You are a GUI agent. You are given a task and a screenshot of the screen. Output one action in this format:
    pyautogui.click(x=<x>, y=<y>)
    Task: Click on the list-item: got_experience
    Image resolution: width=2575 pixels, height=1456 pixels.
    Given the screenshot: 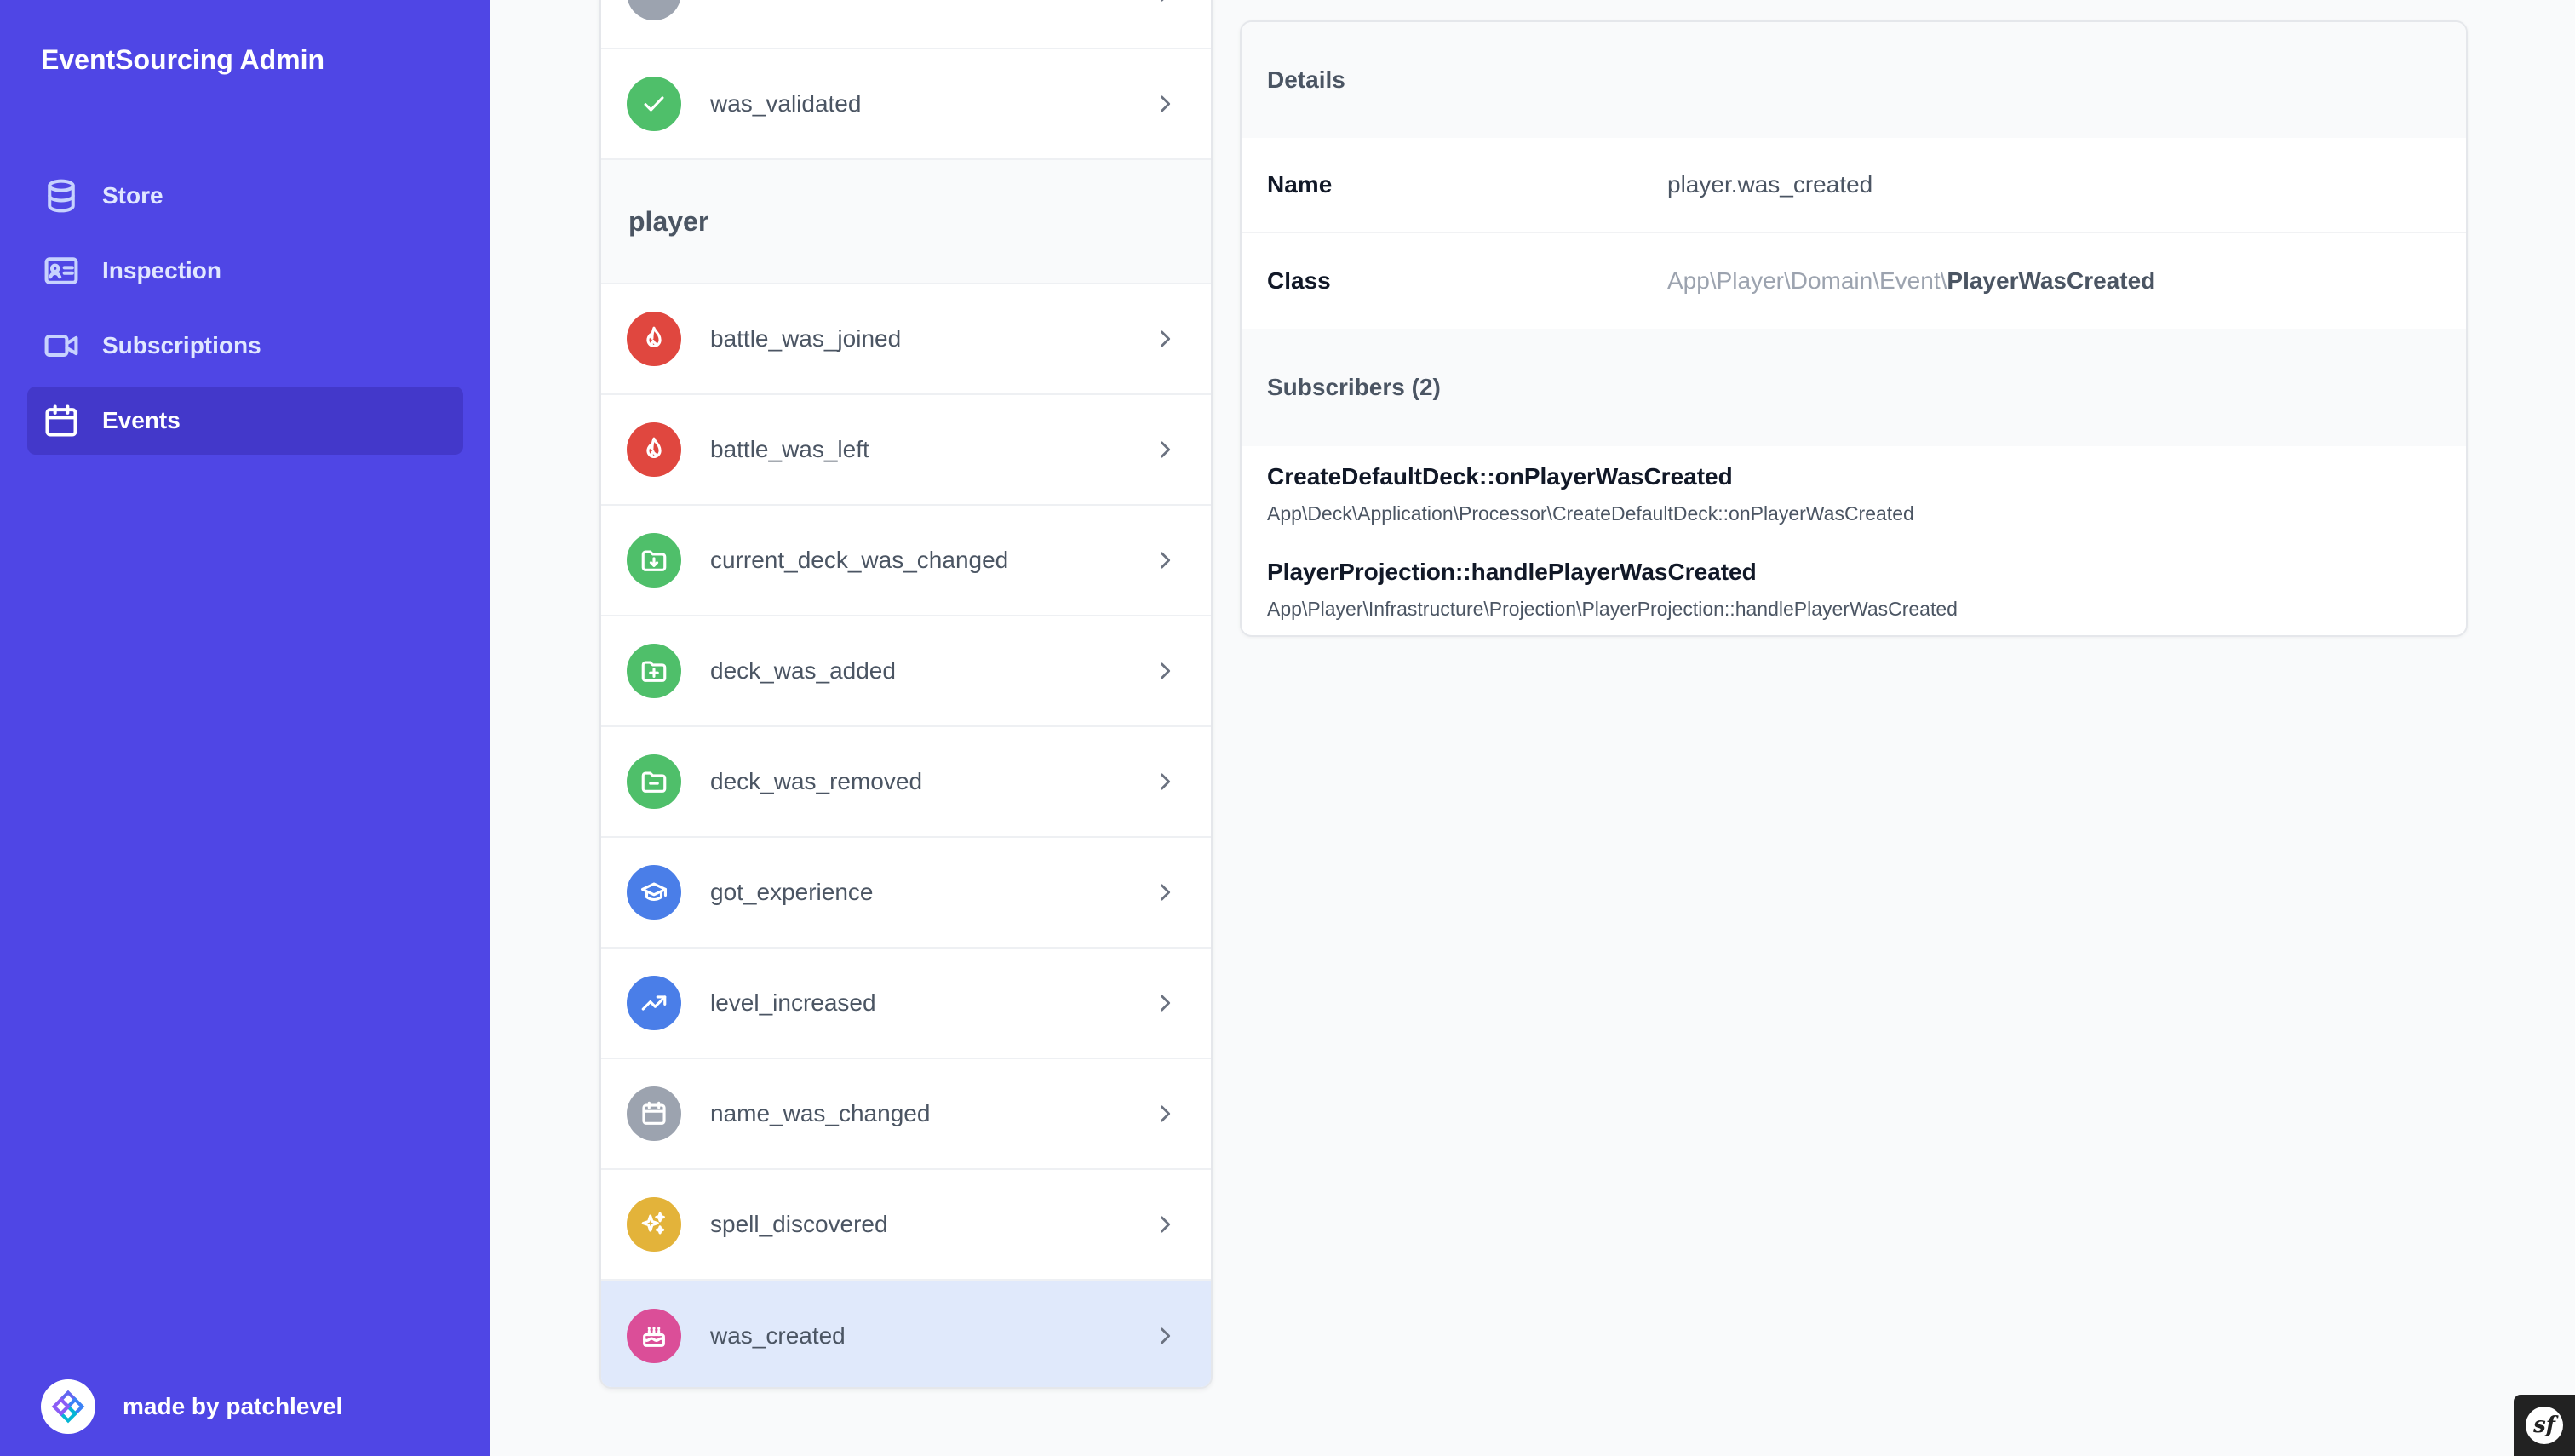 What is the action you would take?
    pyautogui.click(x=906, y=894)
    